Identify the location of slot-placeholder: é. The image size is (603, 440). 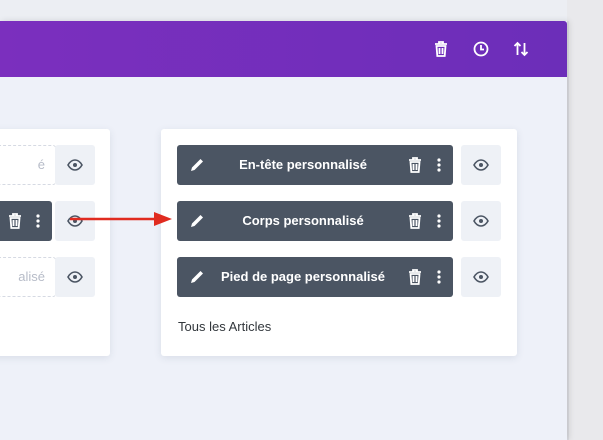
(41, 164).